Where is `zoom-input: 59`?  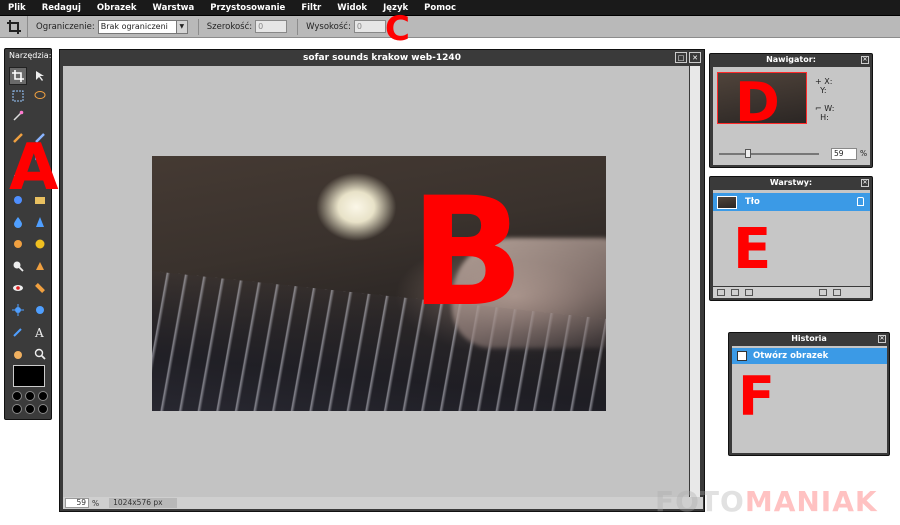
zoom-input: 59 is located at coordinates (77, 503).